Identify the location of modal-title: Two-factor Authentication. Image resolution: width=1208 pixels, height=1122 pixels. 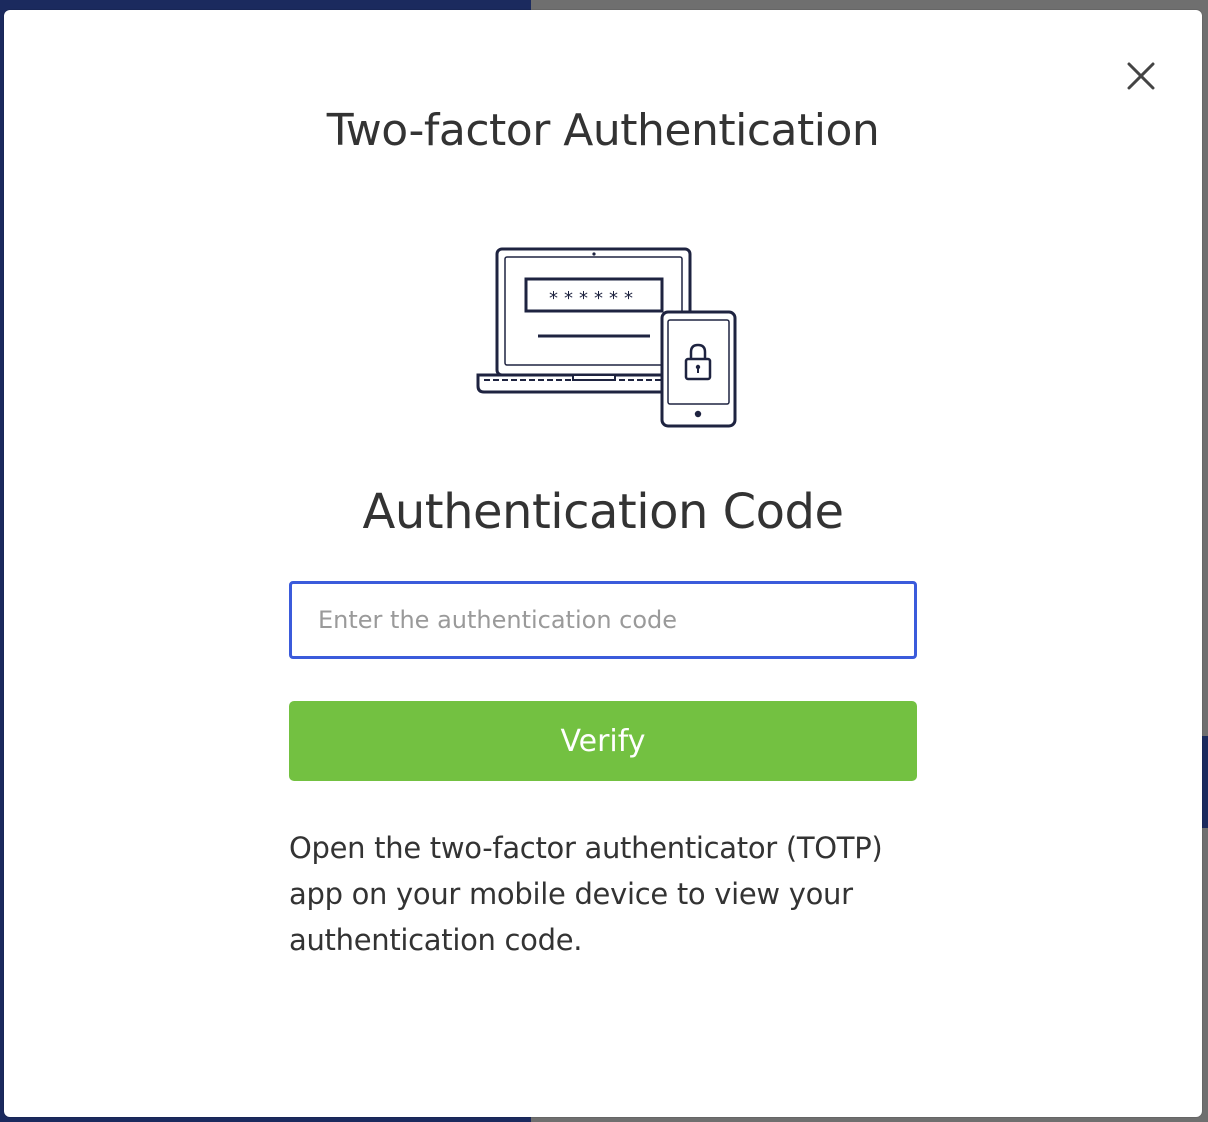
(603, 130).